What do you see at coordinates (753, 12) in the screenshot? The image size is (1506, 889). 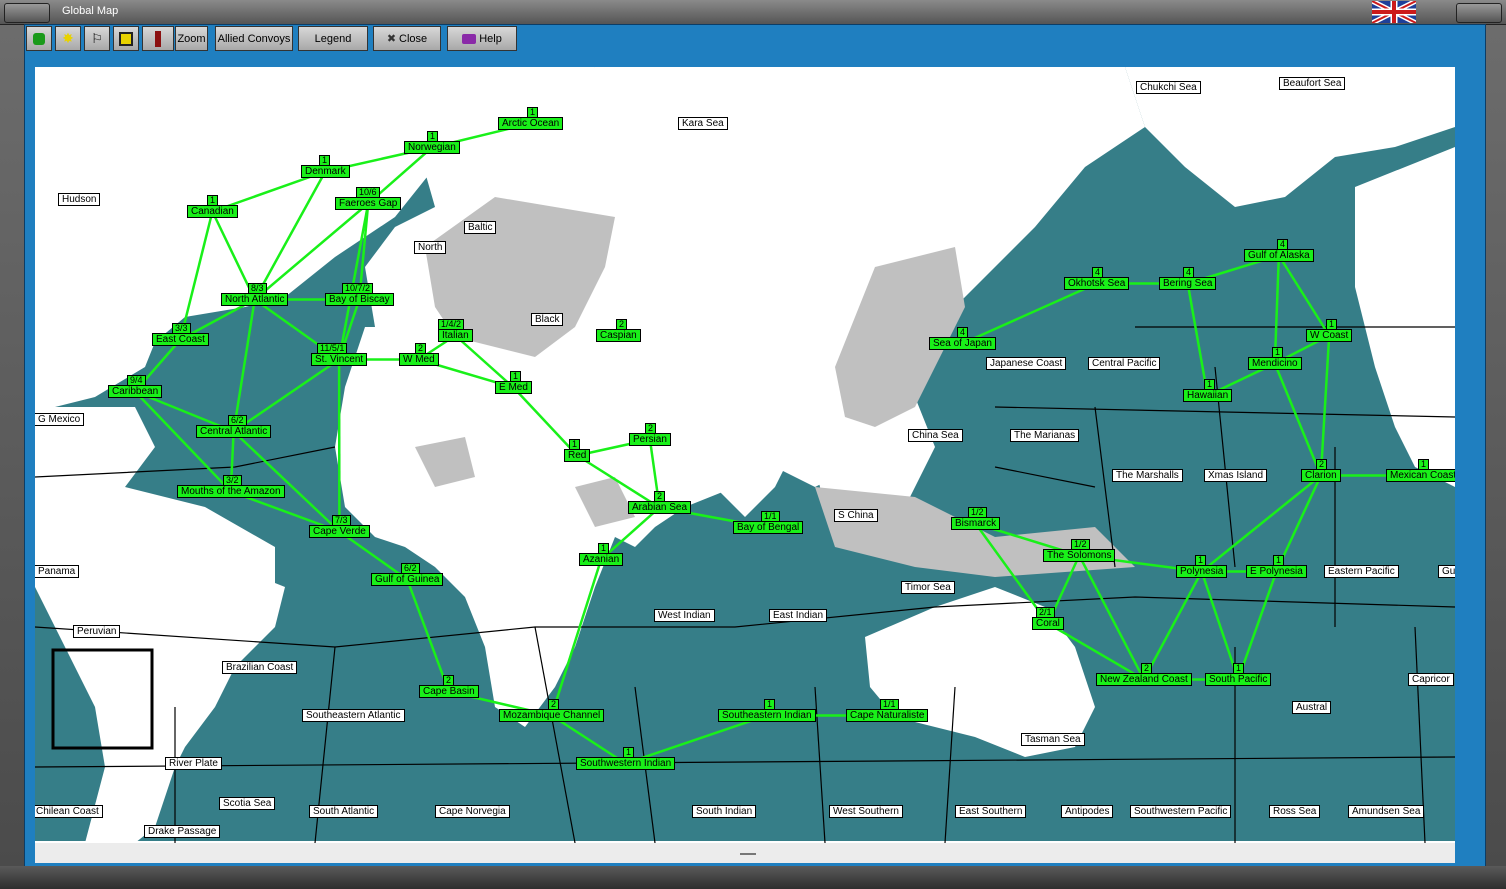 I see `title-bar: Global Map` at bounding box center [753, 12].